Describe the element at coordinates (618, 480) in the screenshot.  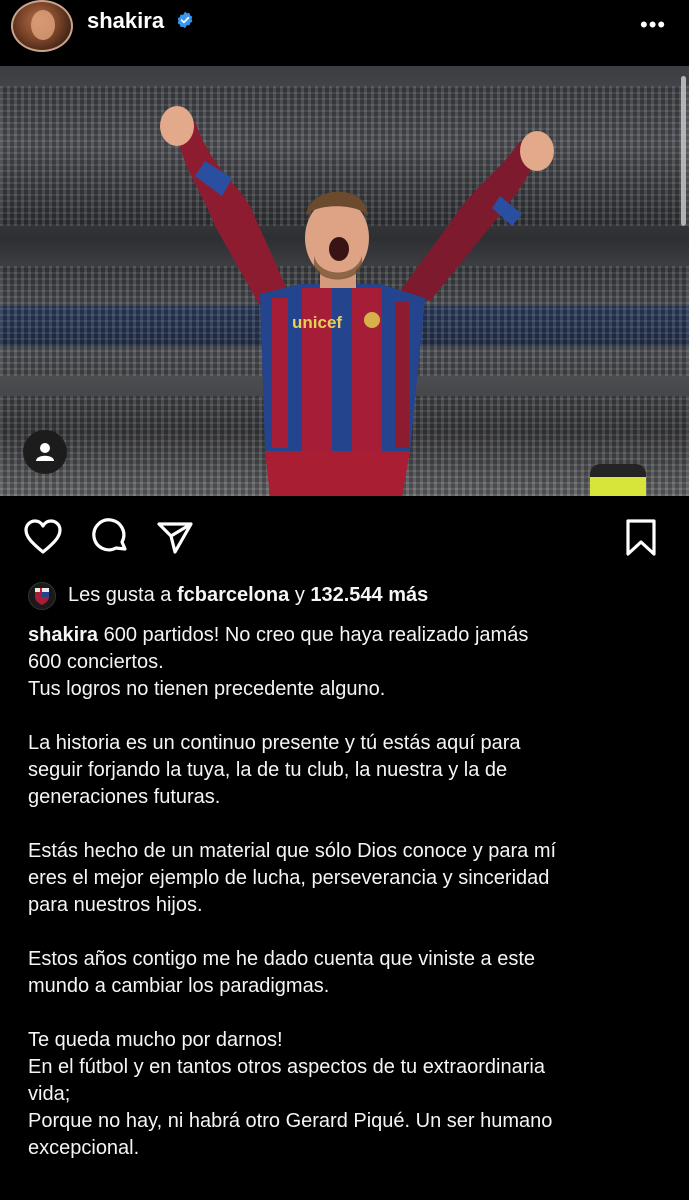
I see `referee-figure` at that location.